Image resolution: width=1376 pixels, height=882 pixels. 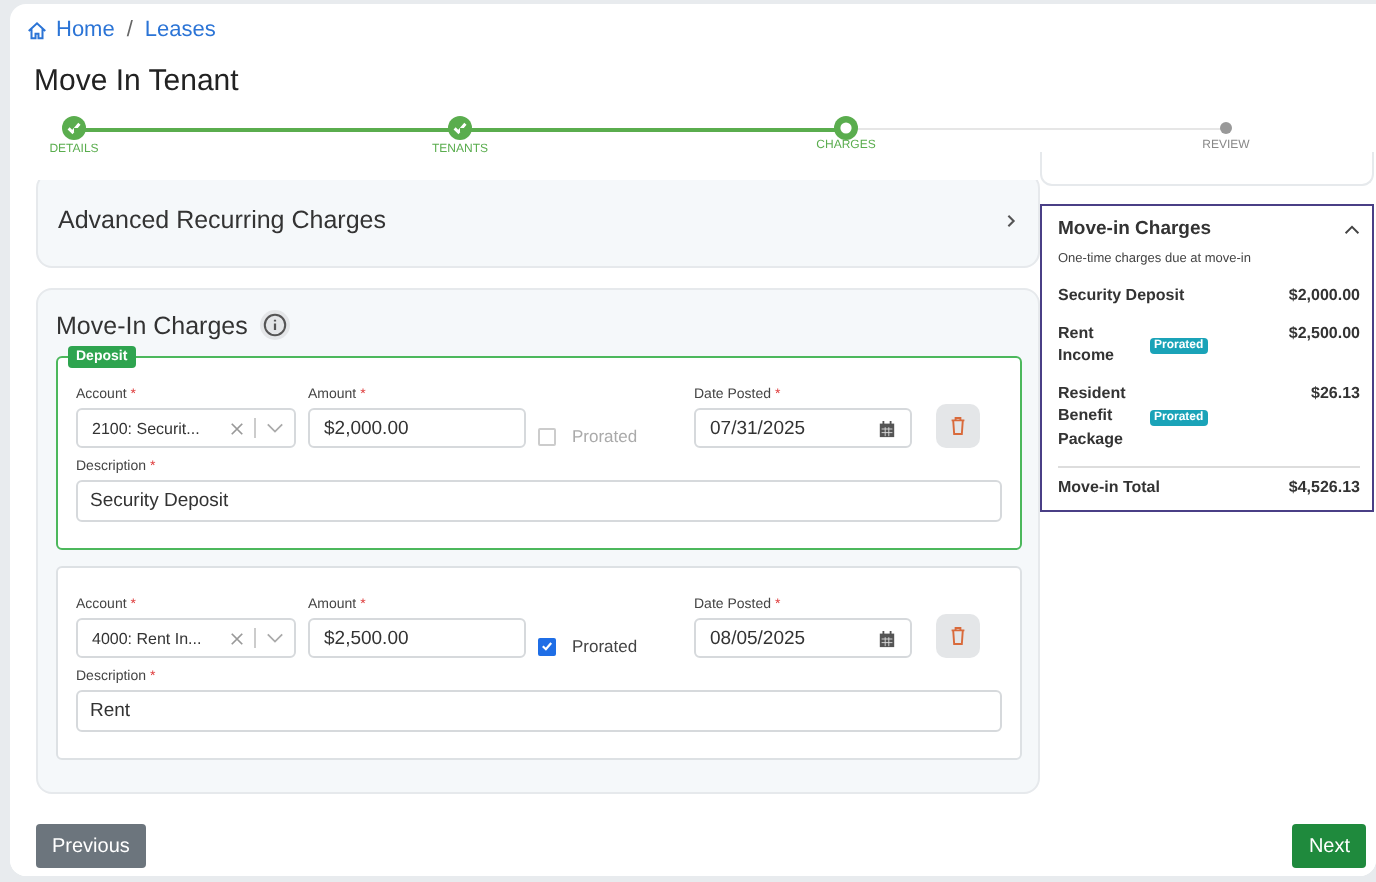 What do you see at coordinates (417, 428) in the screenshot?
I see `amount-field: $2,000.00` at bounding box center [417, 428].